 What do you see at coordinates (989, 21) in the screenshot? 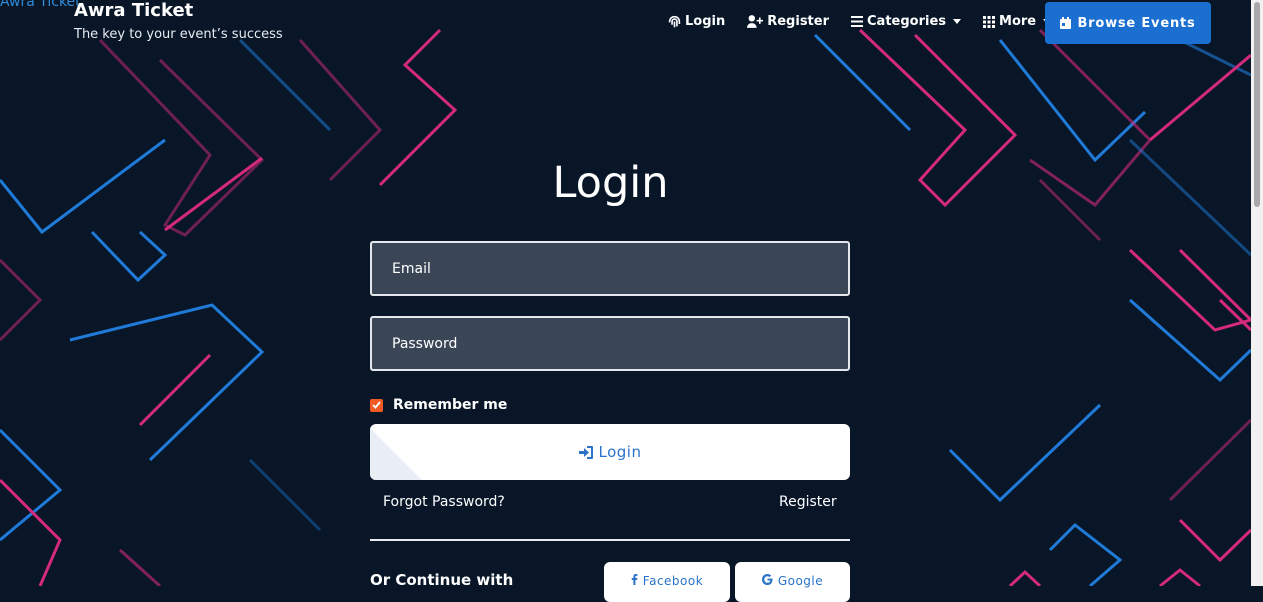
I see `grid-icon` at bounding box center [989, 21].